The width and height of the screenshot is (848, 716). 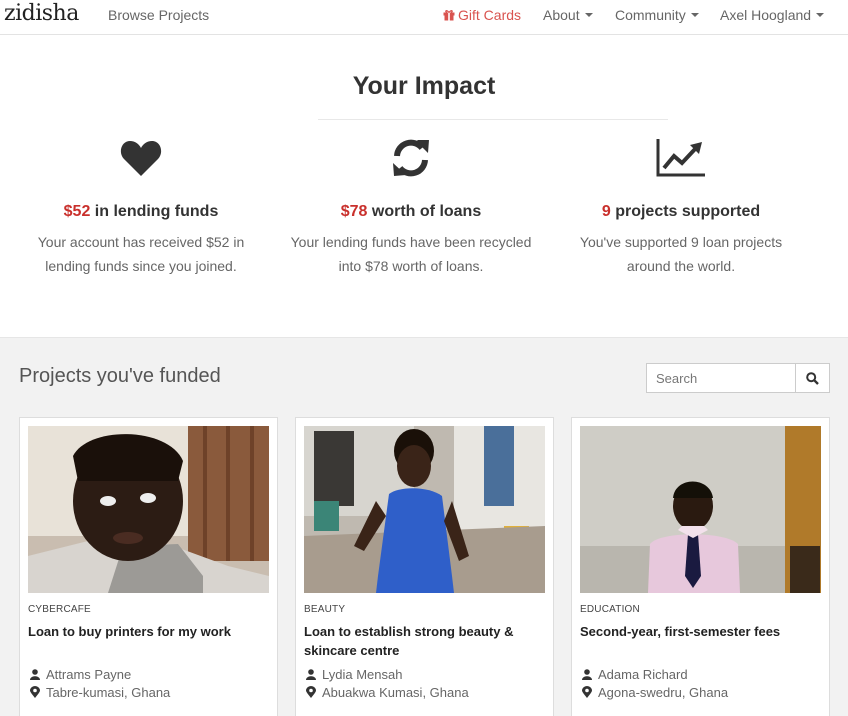 What do you see at coordinates (158, 15) in the screenshot?
I see `nav-browse-projects: Browse Projects` at bounding box center [158, 15].